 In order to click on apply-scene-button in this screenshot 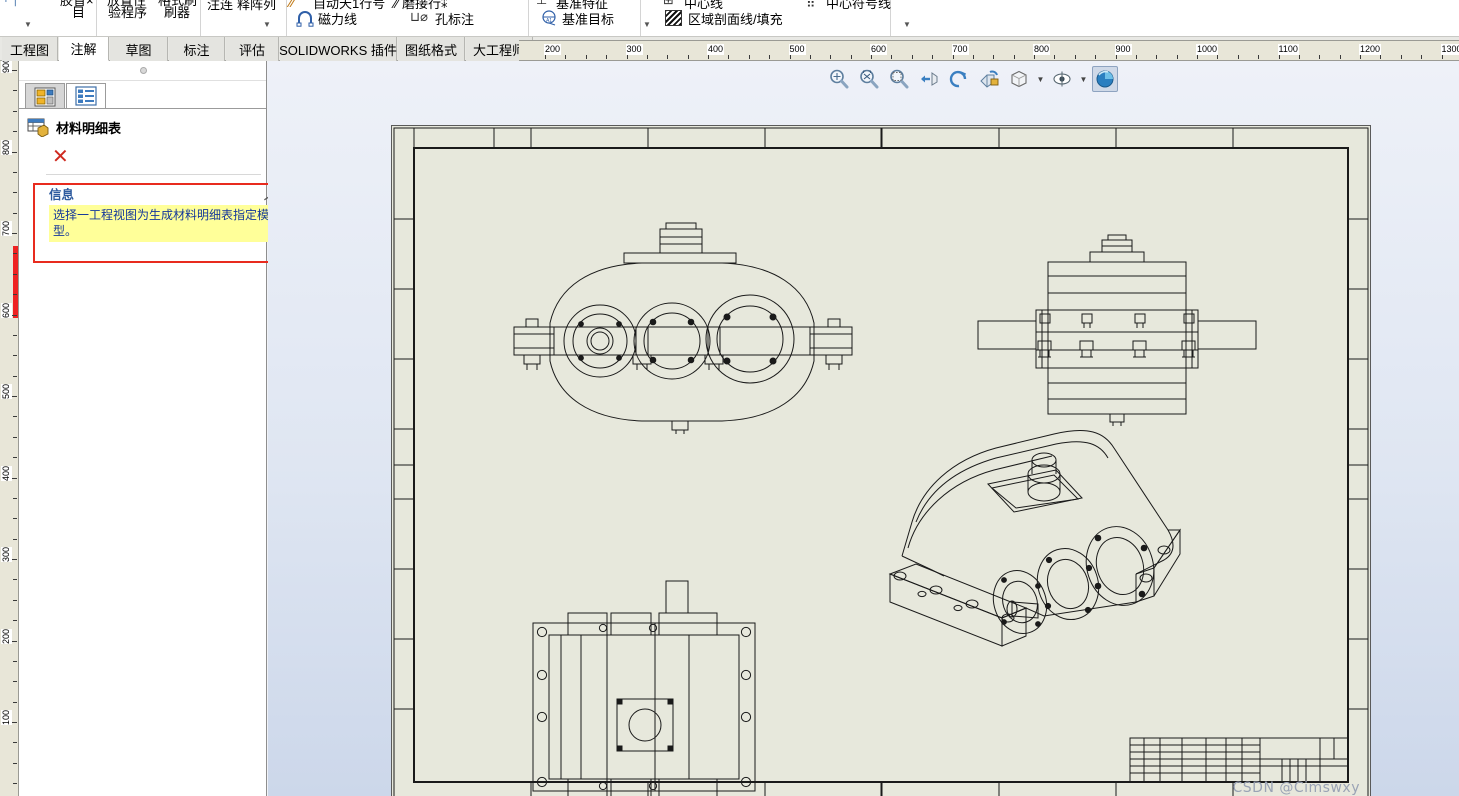, I will do `click(1105, 79)`.